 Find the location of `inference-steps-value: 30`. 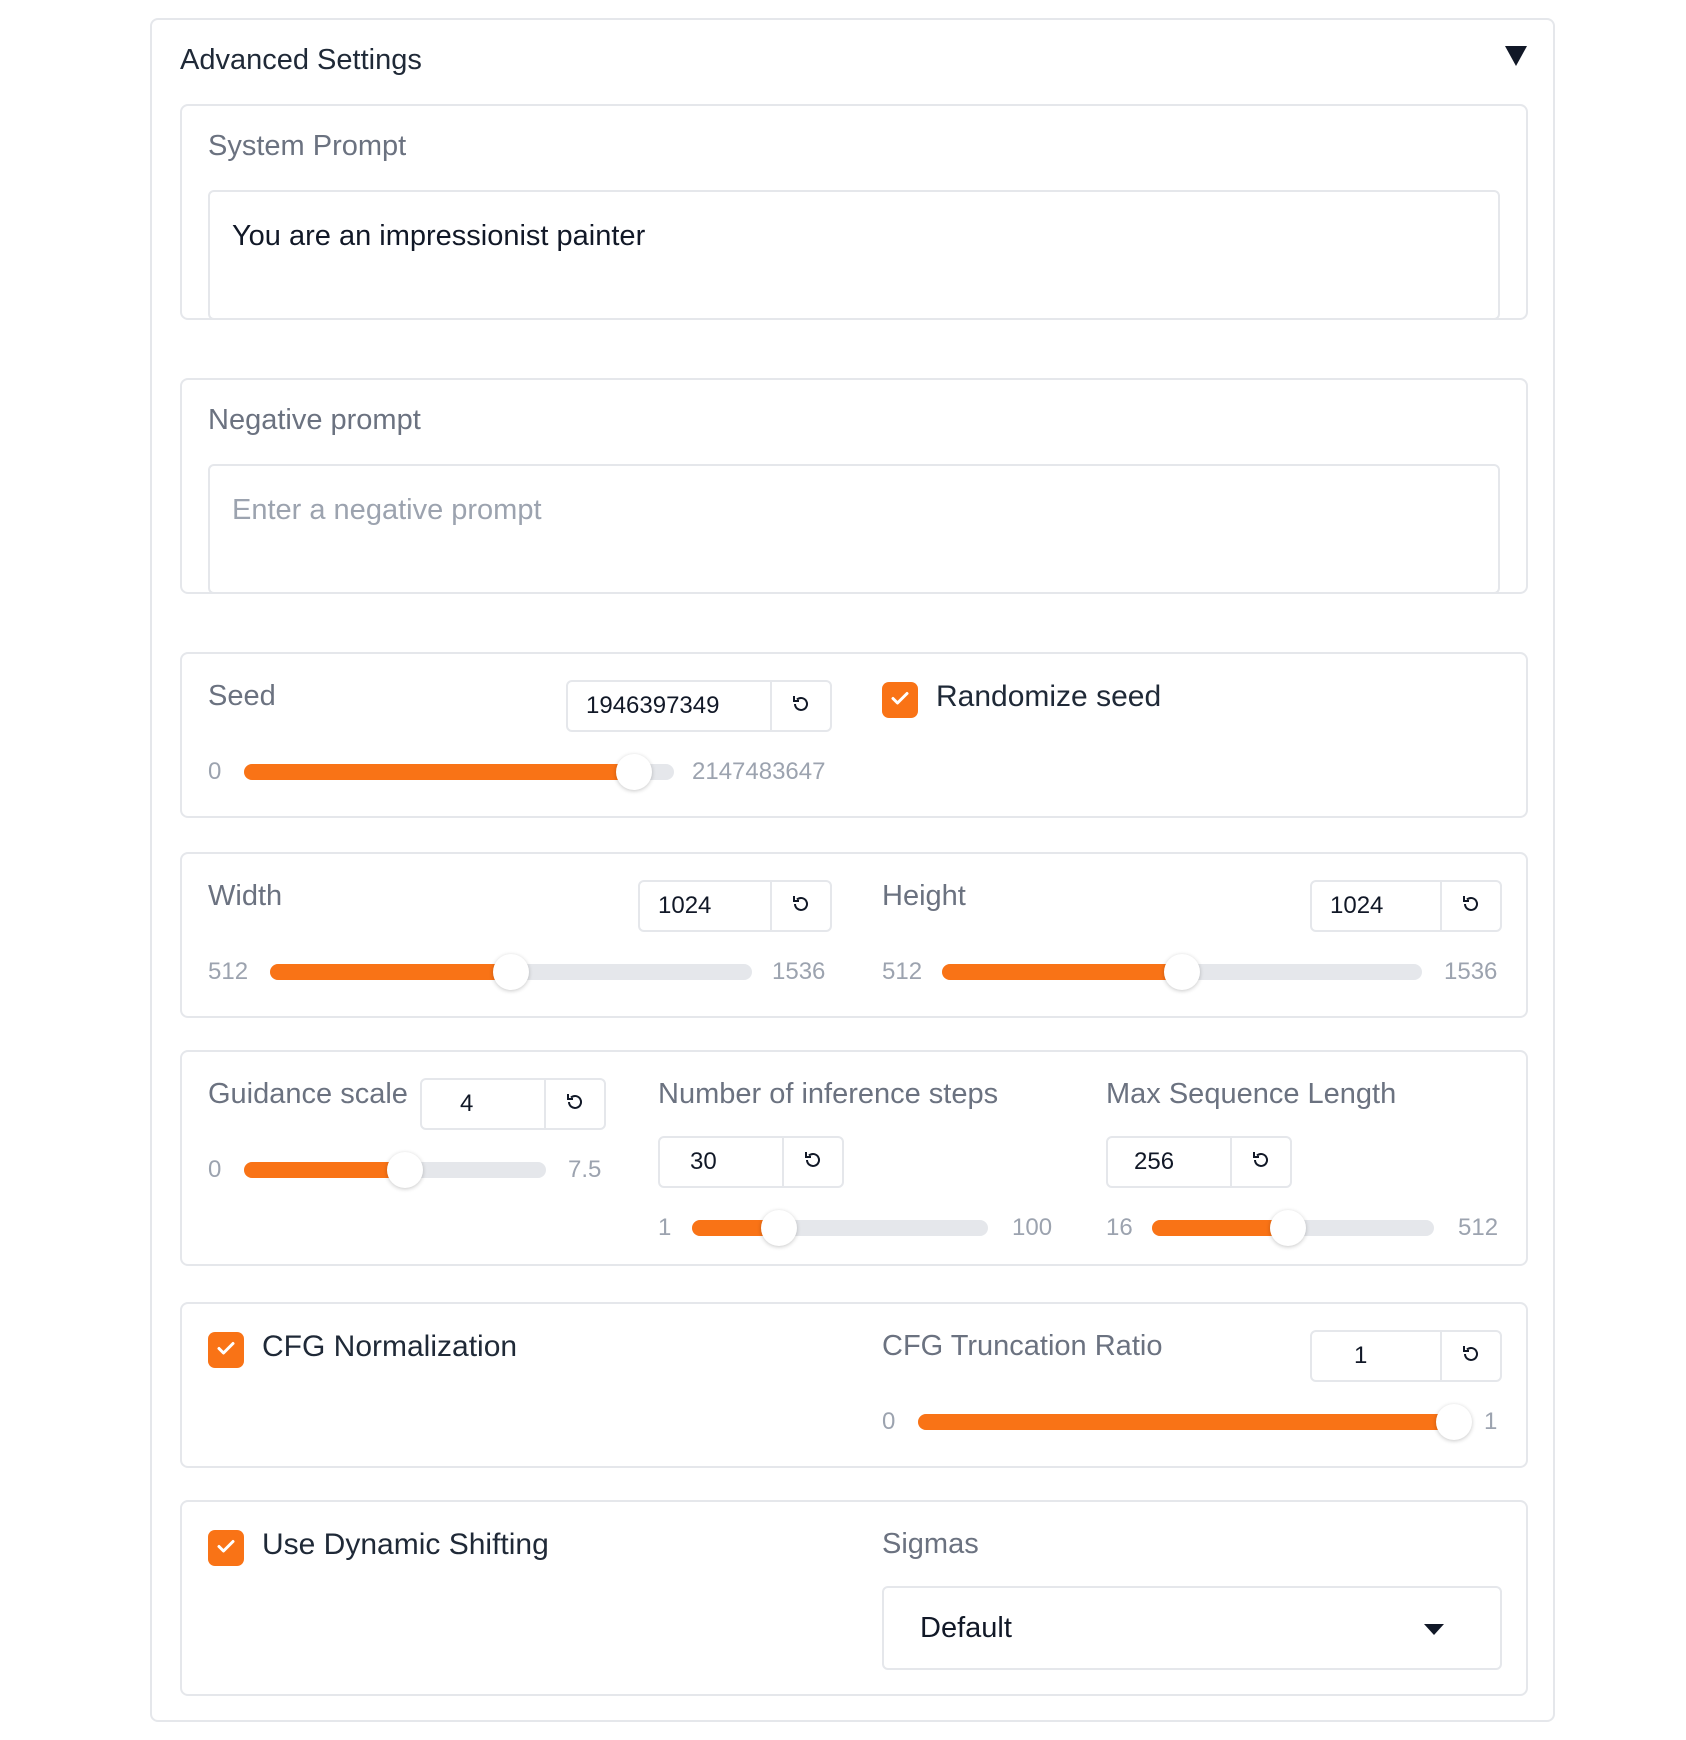

inference-steps-value: 30 is located at coordinates (721, 1162).